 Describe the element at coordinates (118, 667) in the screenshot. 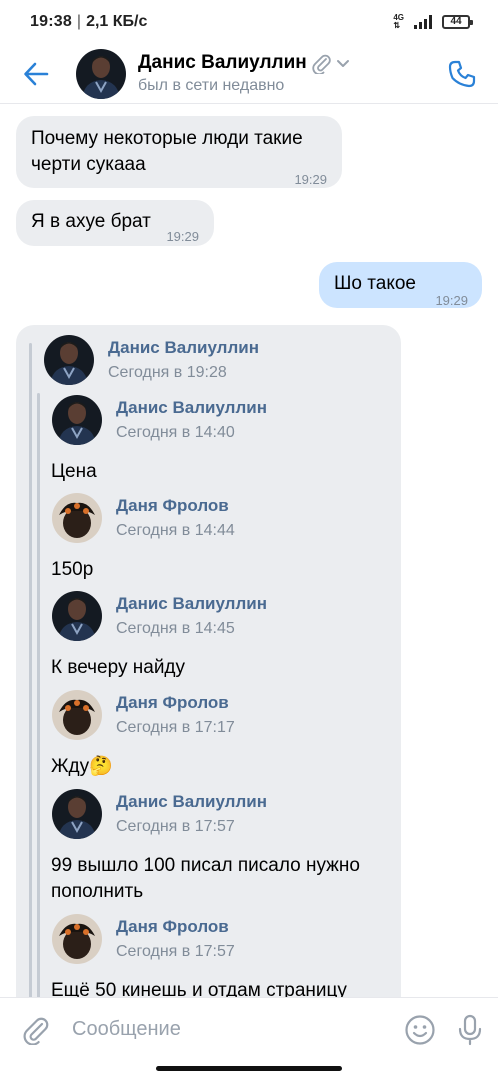

I see `forward-text: К вечеру найду` at that location.